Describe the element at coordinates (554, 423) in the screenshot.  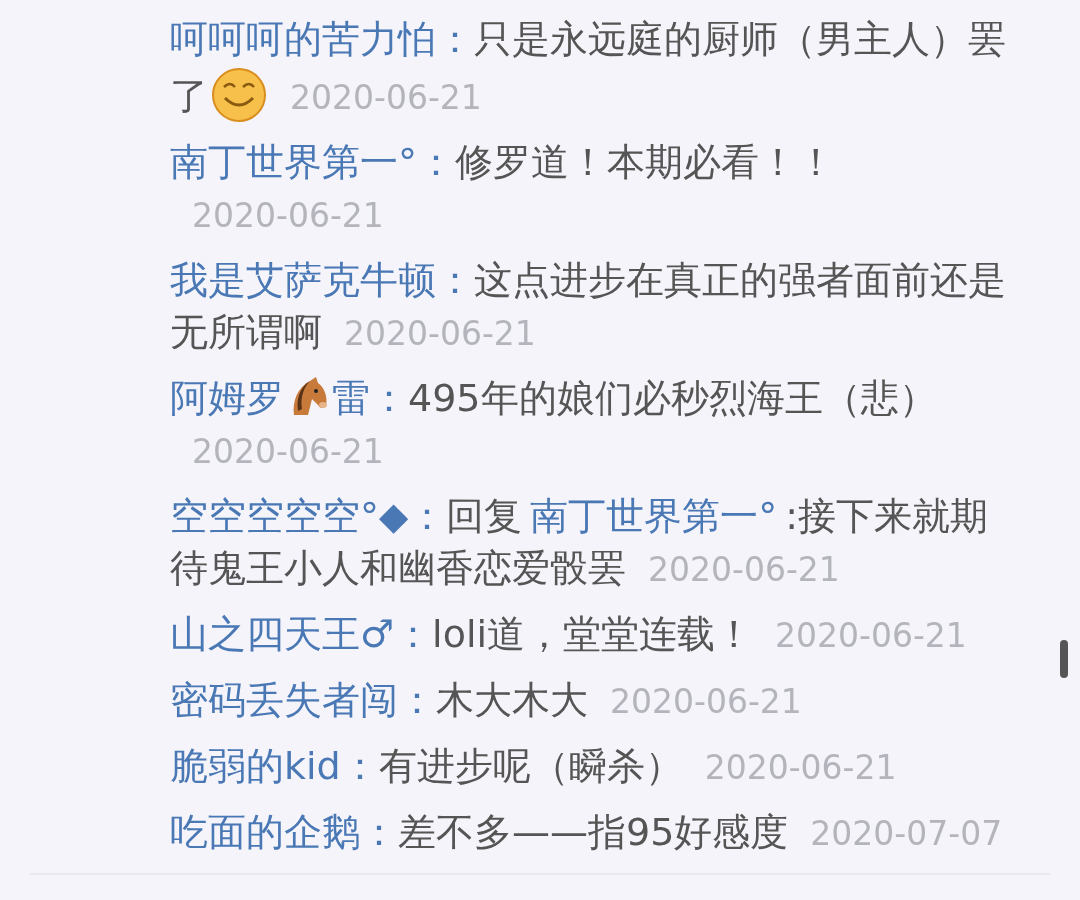
I see `comment-text: 阿姆罗 雷：495年的娘们必秒烈海王（悲） 2020-06-21` at that location.